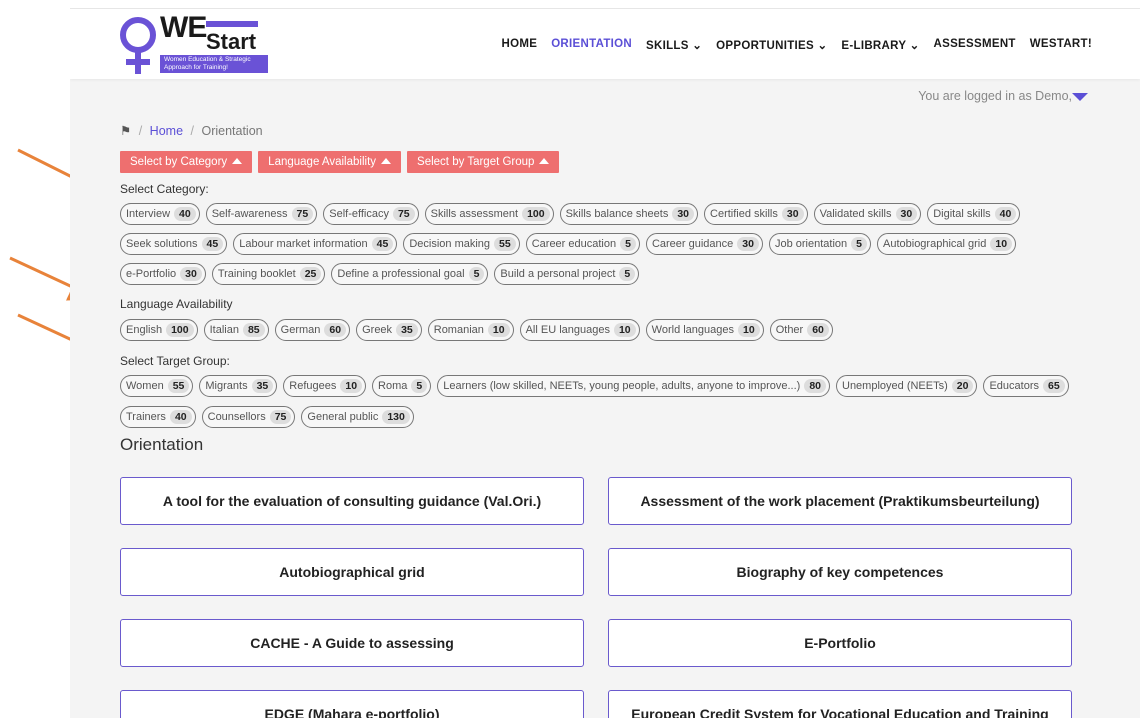 The image size is (1140, 718). Describe the element at coordinates (483, 162) in the screenshot. I see `filter-target-group-button: Select by Target Group` at that location.